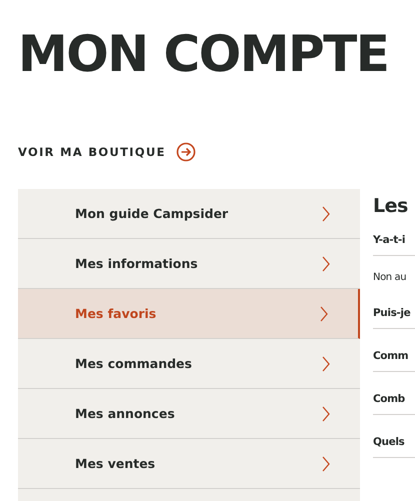  I want to click on sidebar-item: Mes ventes, so click(189, 464).